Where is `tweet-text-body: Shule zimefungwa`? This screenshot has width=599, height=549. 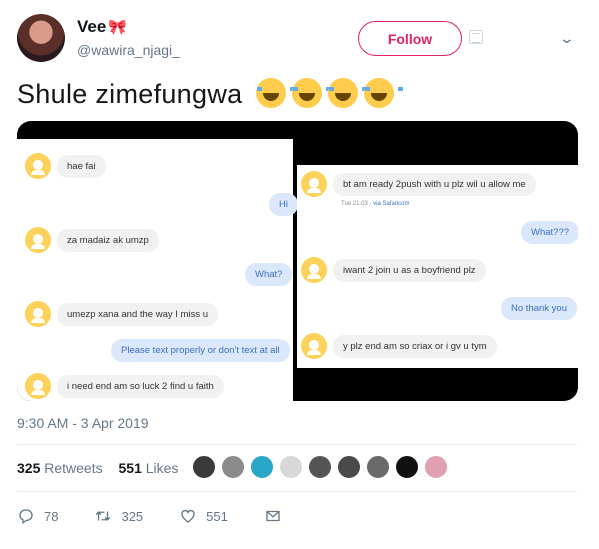 tweet-text-body: Shule zimefungwa is located at coordinates (130, 94).